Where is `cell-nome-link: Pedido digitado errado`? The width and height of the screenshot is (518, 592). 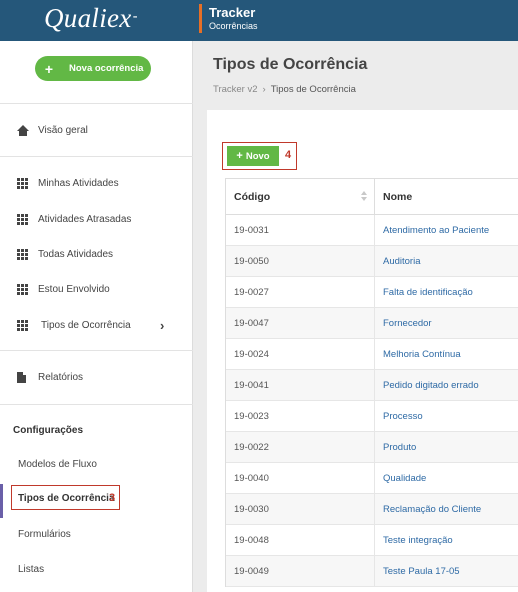
cell-nome-link: Pedido digitado errado is located at coordinates (446, 385).